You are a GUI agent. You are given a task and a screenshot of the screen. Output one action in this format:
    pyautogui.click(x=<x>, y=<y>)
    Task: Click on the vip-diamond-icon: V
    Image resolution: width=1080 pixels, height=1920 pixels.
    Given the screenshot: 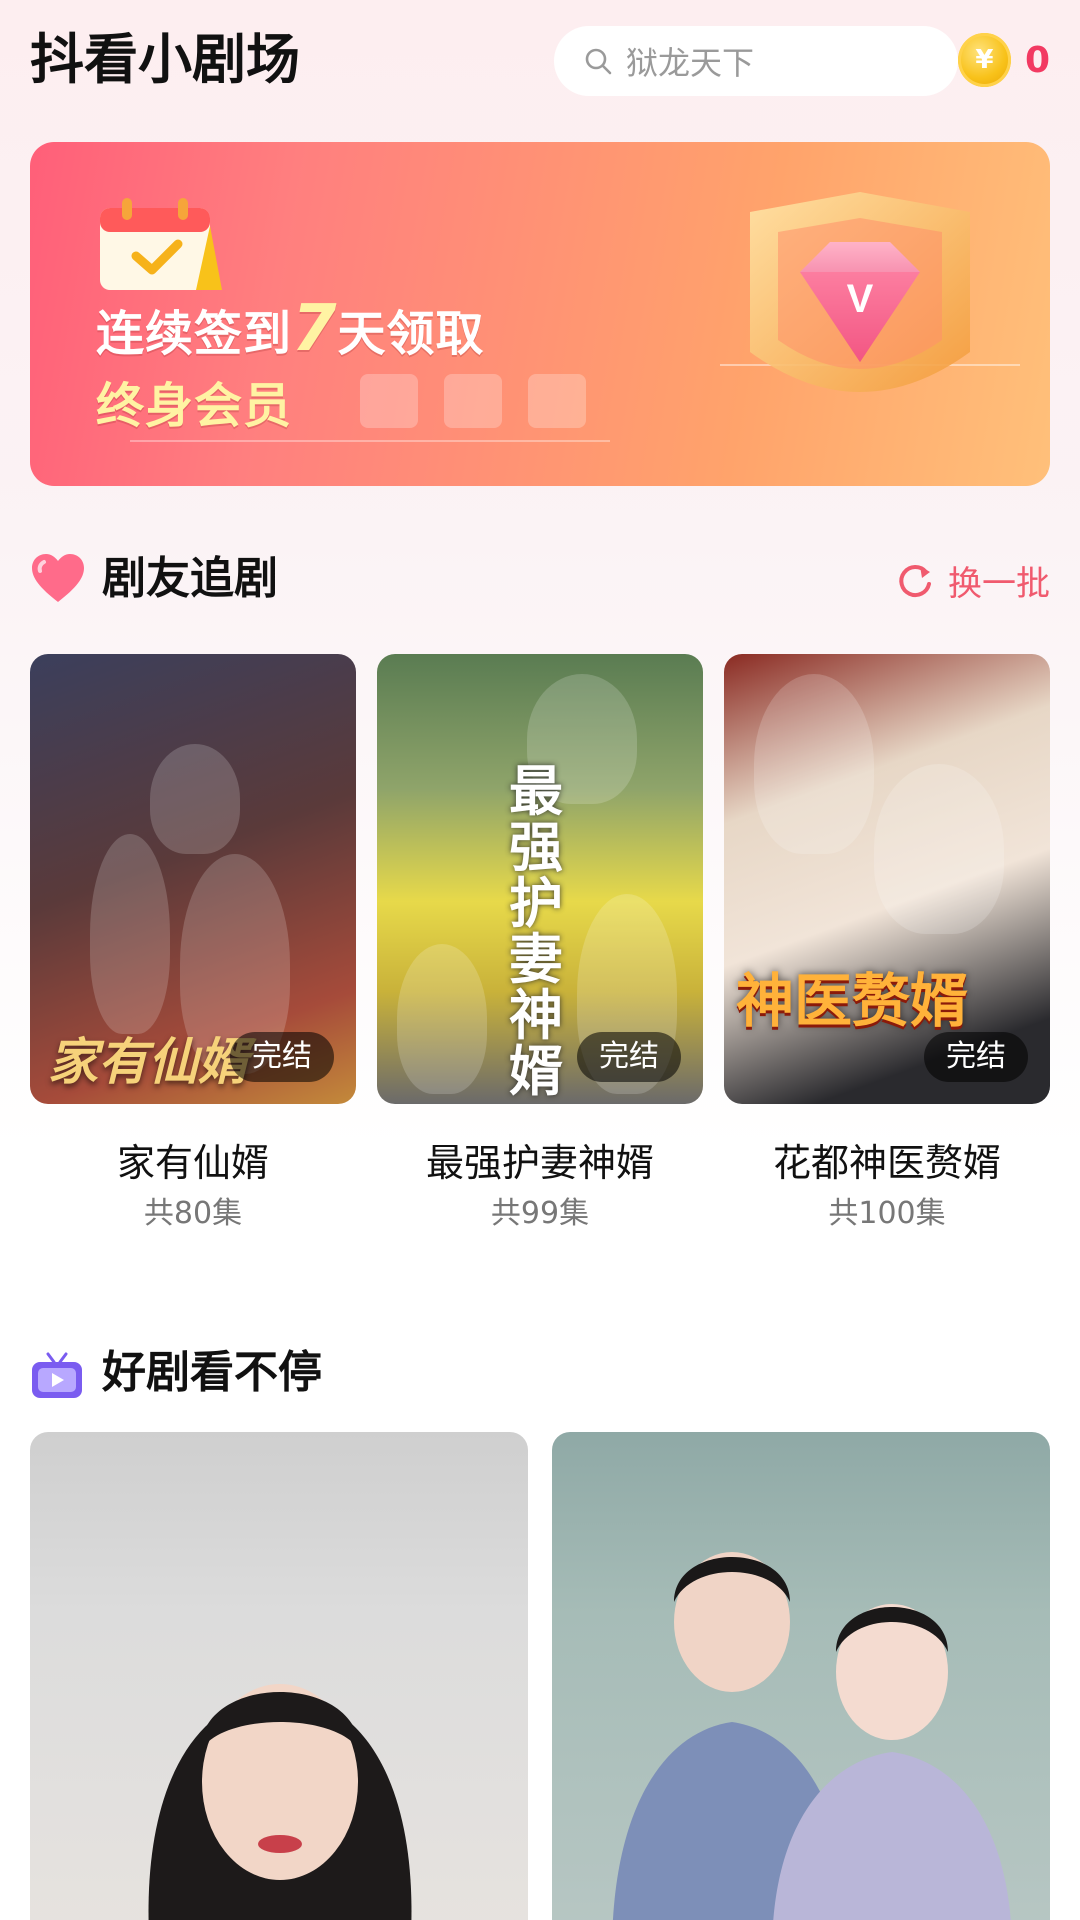 What is the action you would take?
    pyautogui.click(x=860, y=292)
    